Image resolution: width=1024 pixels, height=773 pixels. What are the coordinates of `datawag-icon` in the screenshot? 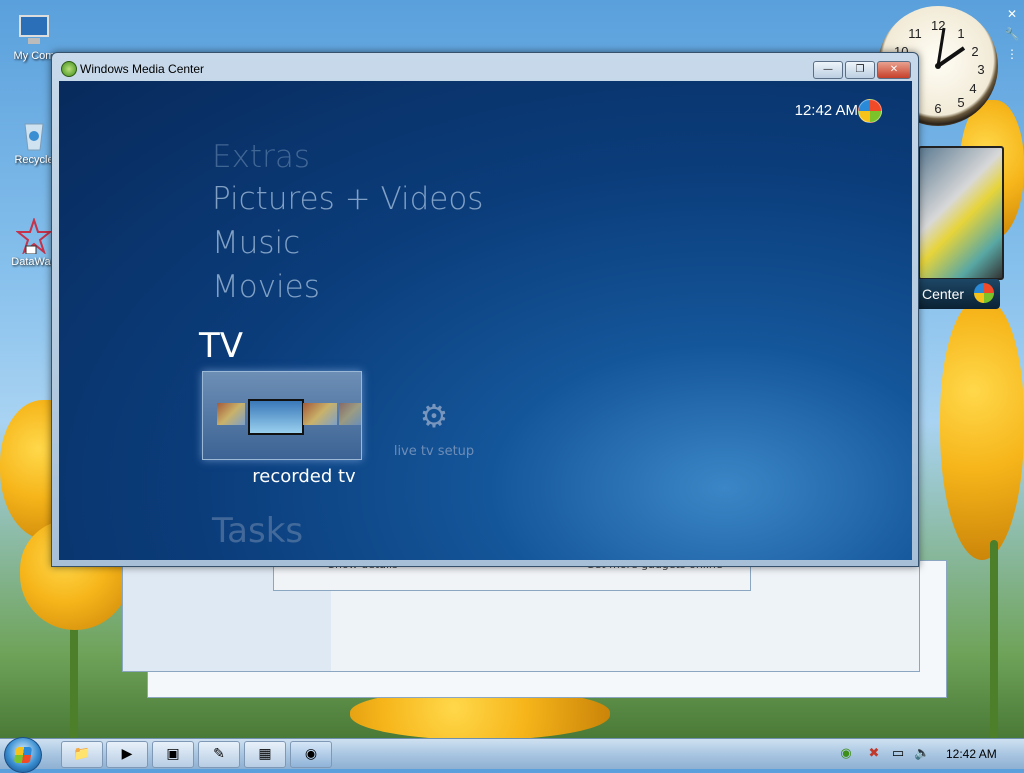 It's located at (34, 235).